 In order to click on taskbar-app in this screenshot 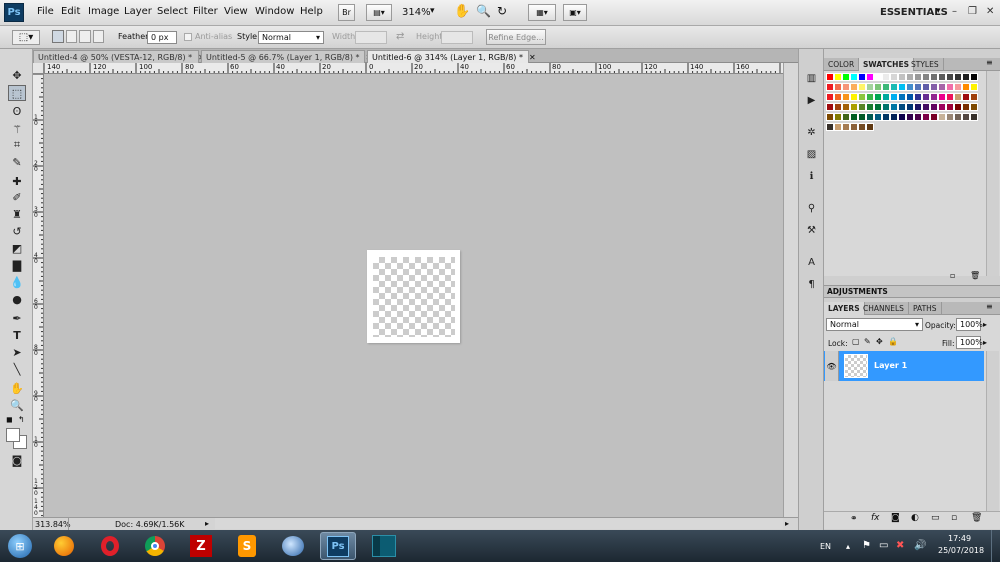, I will do `click(384, 546)`.